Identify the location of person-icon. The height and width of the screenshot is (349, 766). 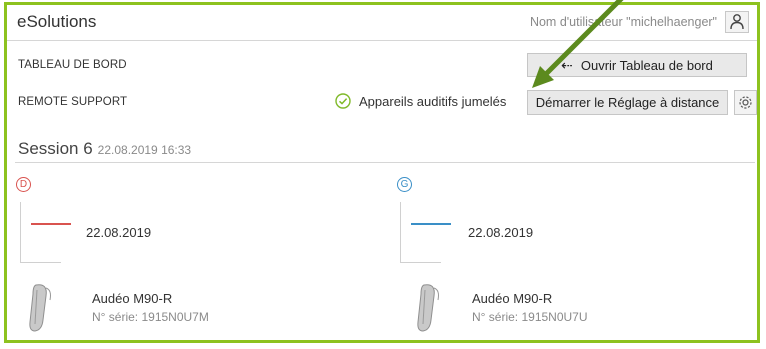
(737, 22).